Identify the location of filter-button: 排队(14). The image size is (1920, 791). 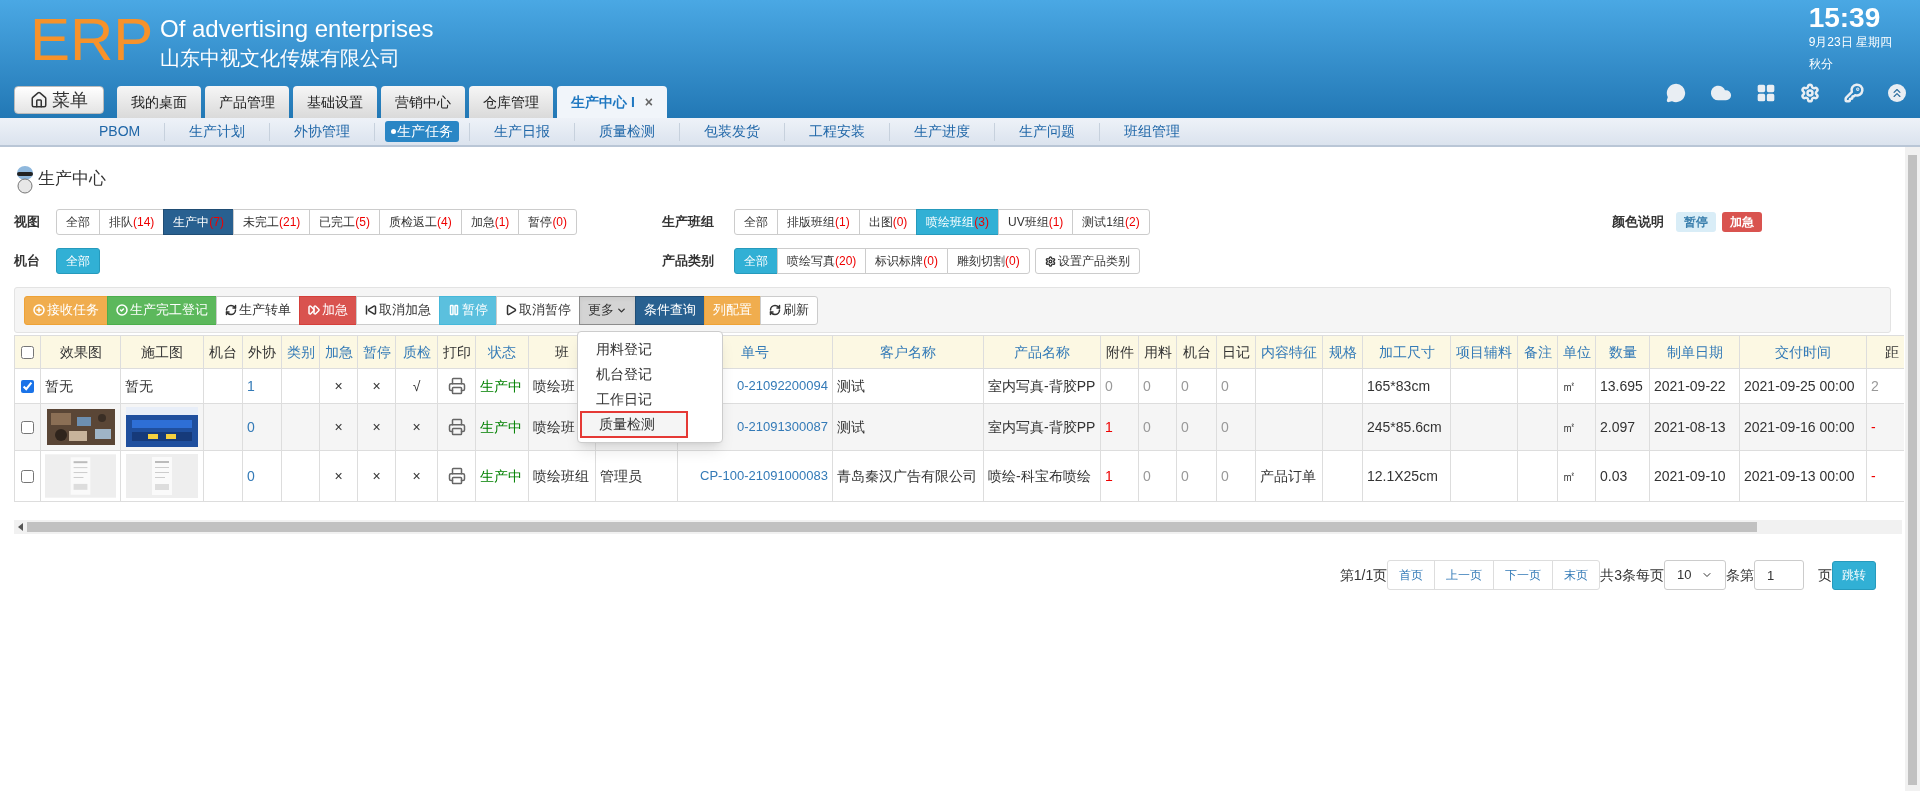
(132, 222).